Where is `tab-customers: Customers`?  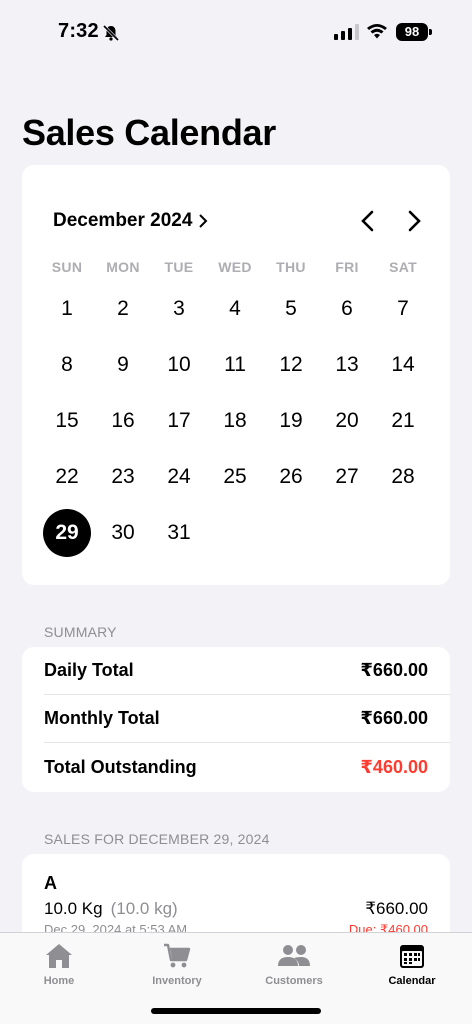
tab-customers: Customers is located at coordinates (294, 964).